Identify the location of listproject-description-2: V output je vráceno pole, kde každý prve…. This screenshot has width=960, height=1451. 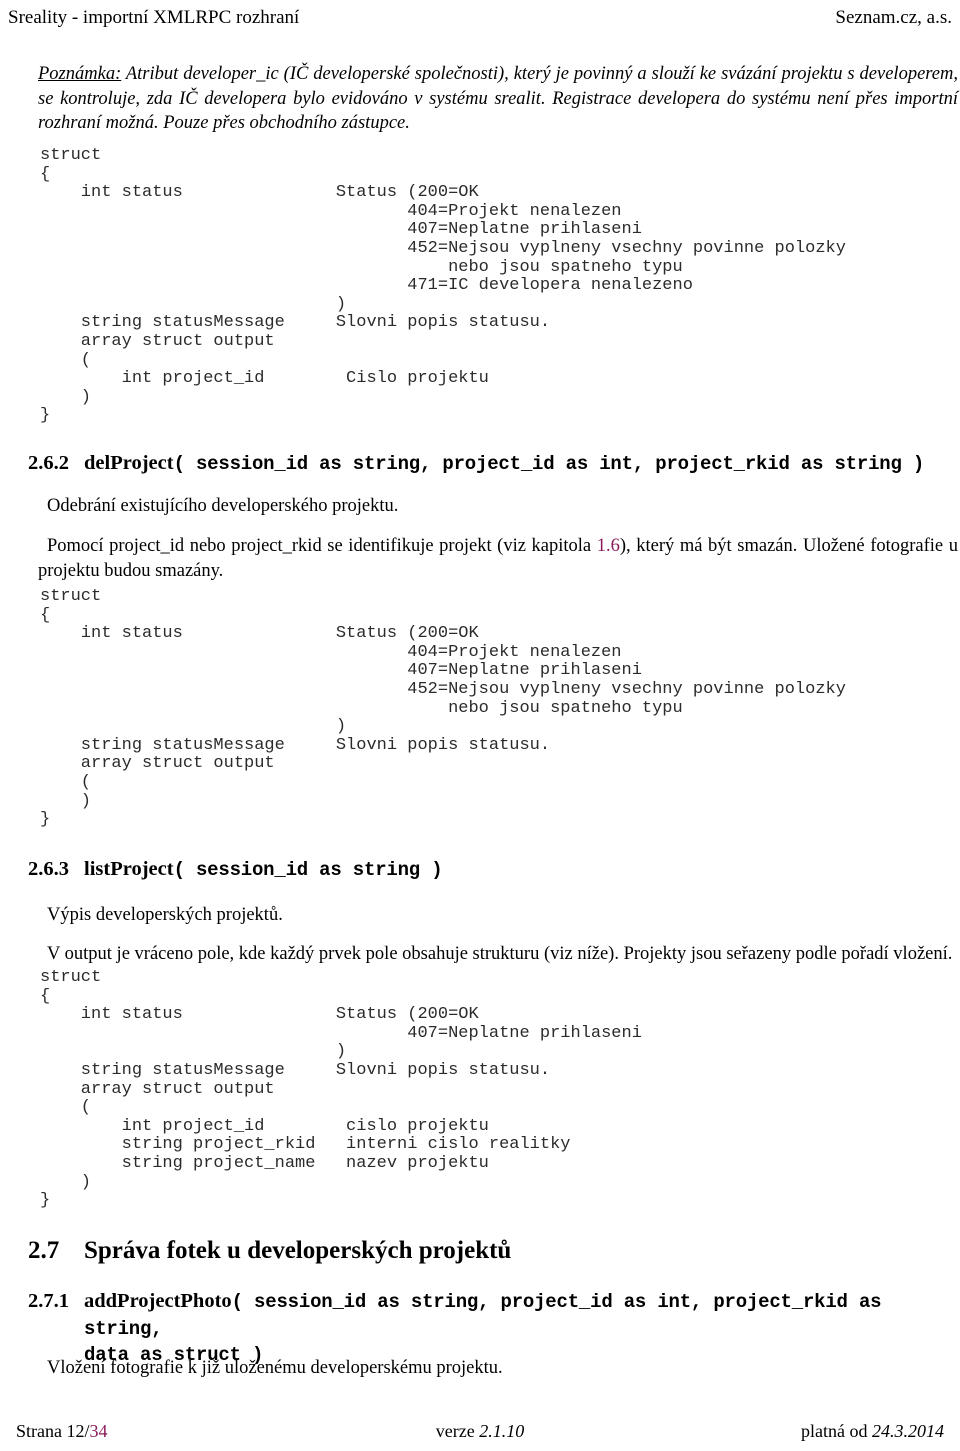
(498, 954).